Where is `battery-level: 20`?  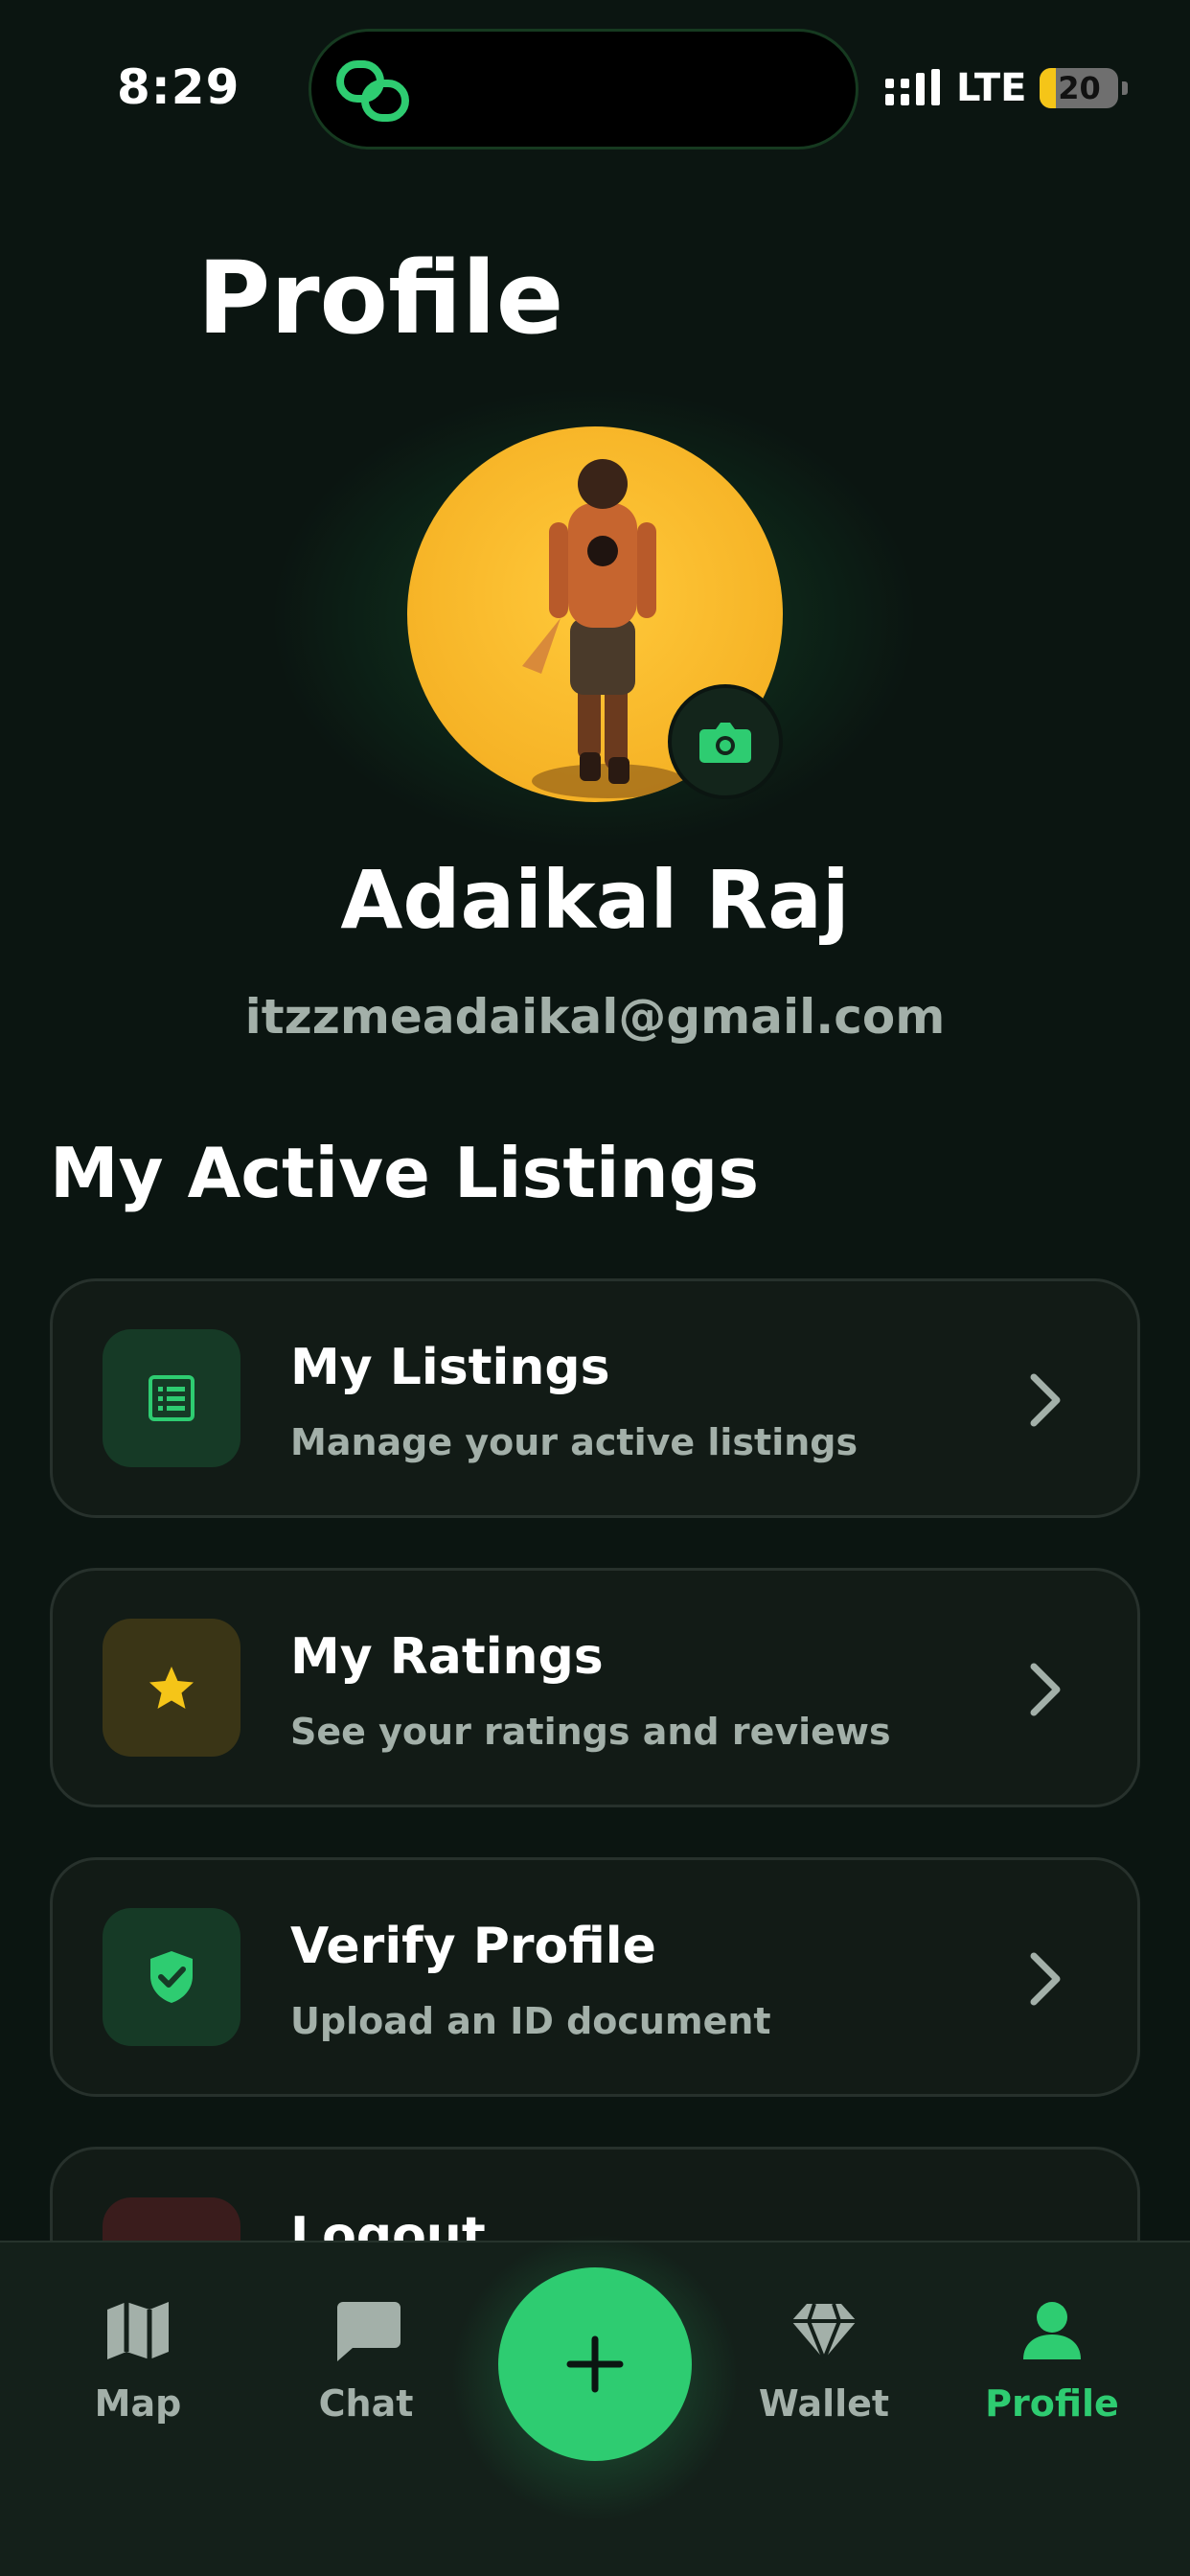
battery-level: 20 is located at coordinates (1079, 88).